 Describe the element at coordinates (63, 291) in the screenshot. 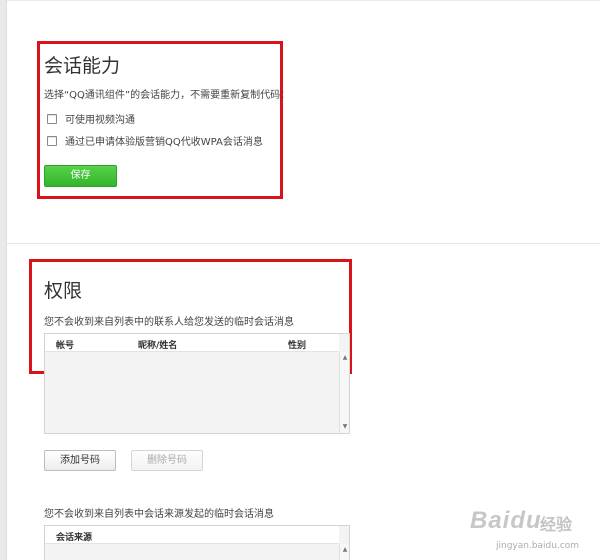

I see `permission-section-title: 权限` at that location.